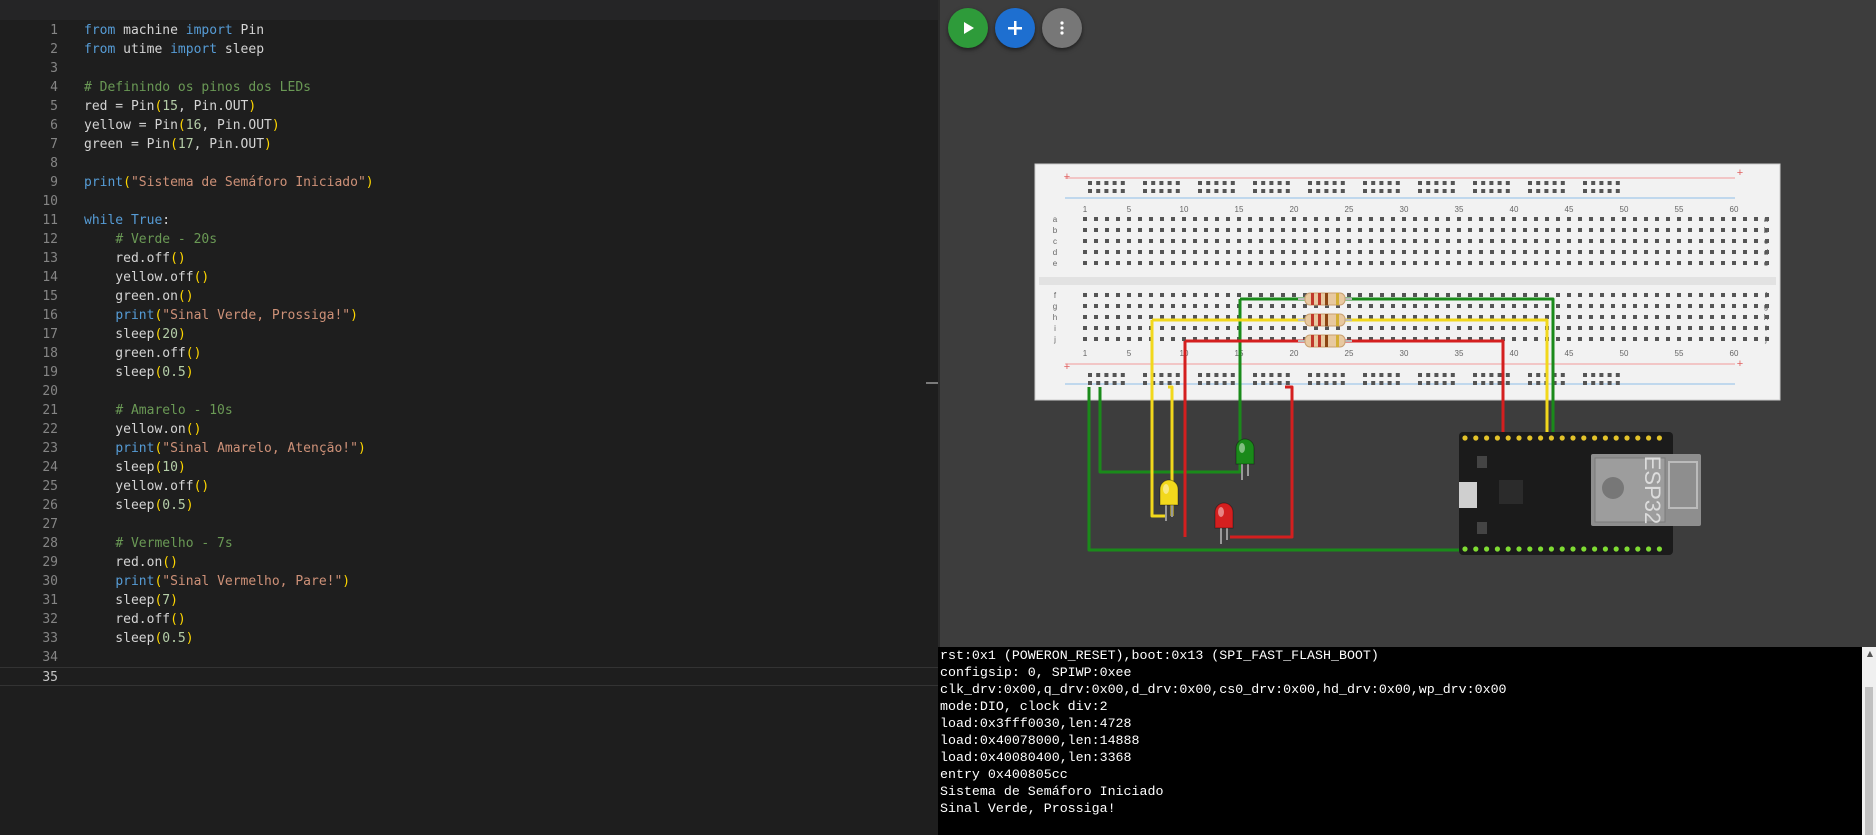 The height and width of the screenshot is (835, 1876). What do you see at coordinates (469, 30) in the screenshot?
I see `code-line: 1 from machine import Pin` at bounding box center [469, 30].